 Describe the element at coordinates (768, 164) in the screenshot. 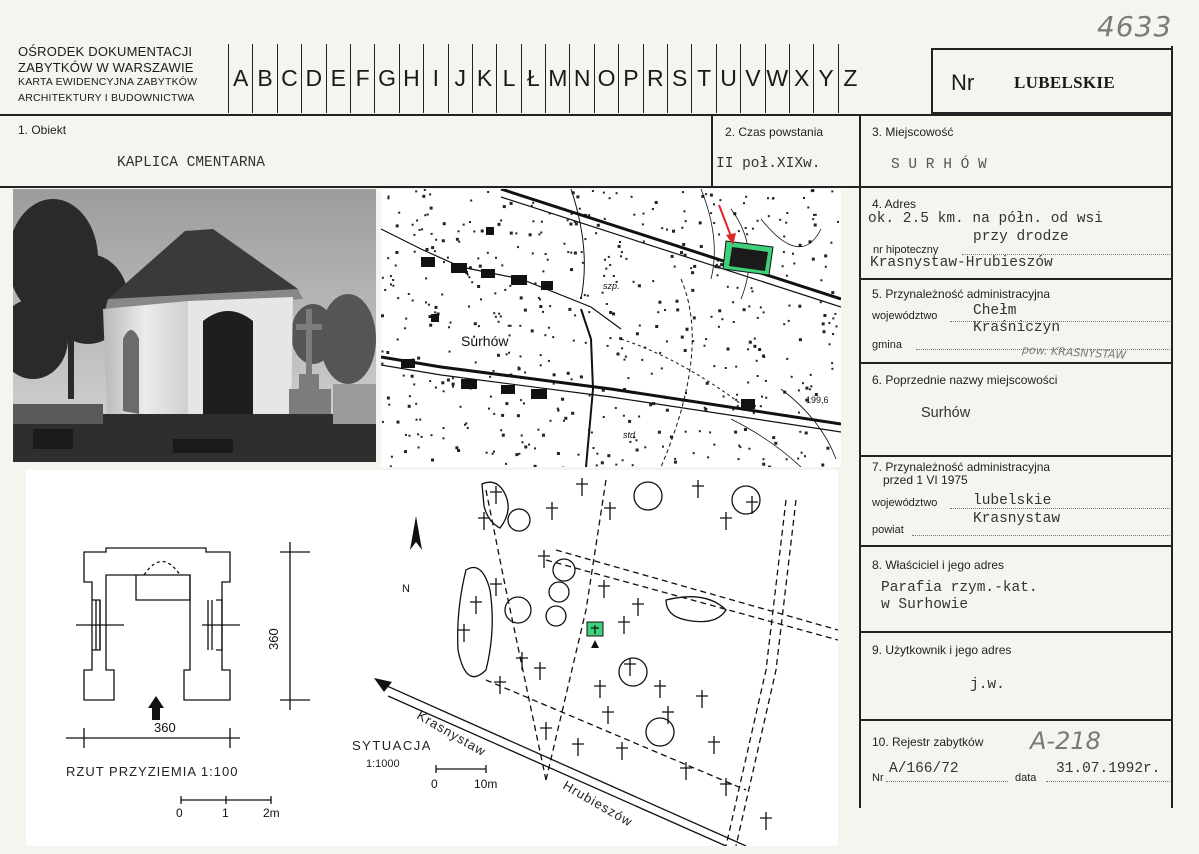

I see `czas-value: II poł.XIXw.` at that location.